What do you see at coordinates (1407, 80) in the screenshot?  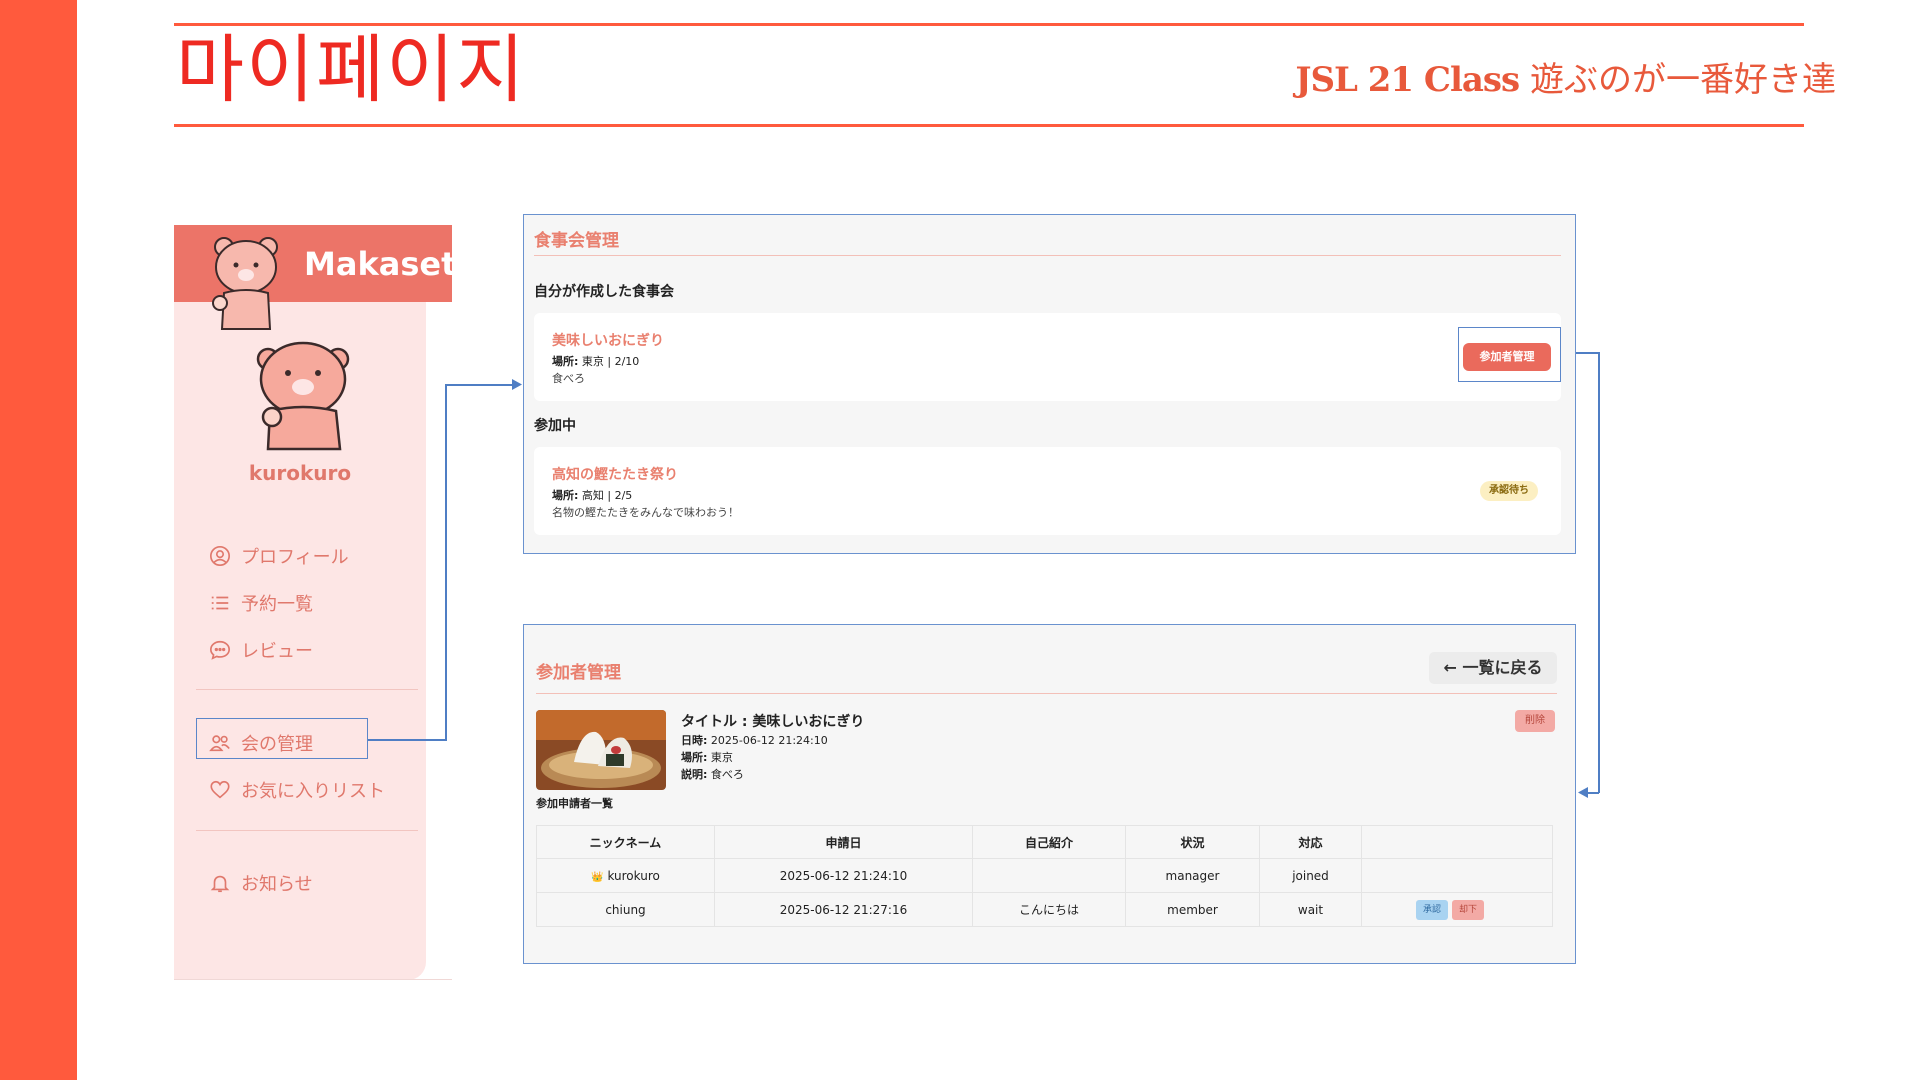 I see `subtitle-class: JSL 21 Class` at bounding box center [1407, 80].